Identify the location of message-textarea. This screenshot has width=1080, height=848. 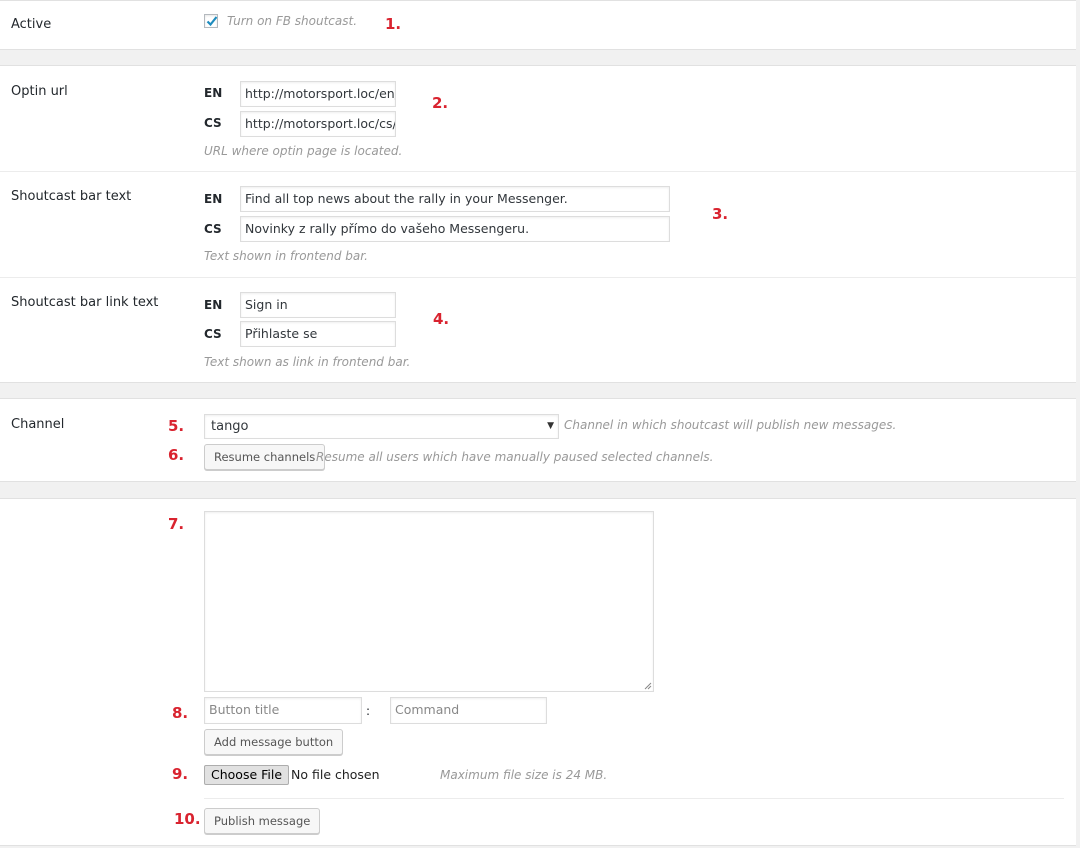
(429, 601).